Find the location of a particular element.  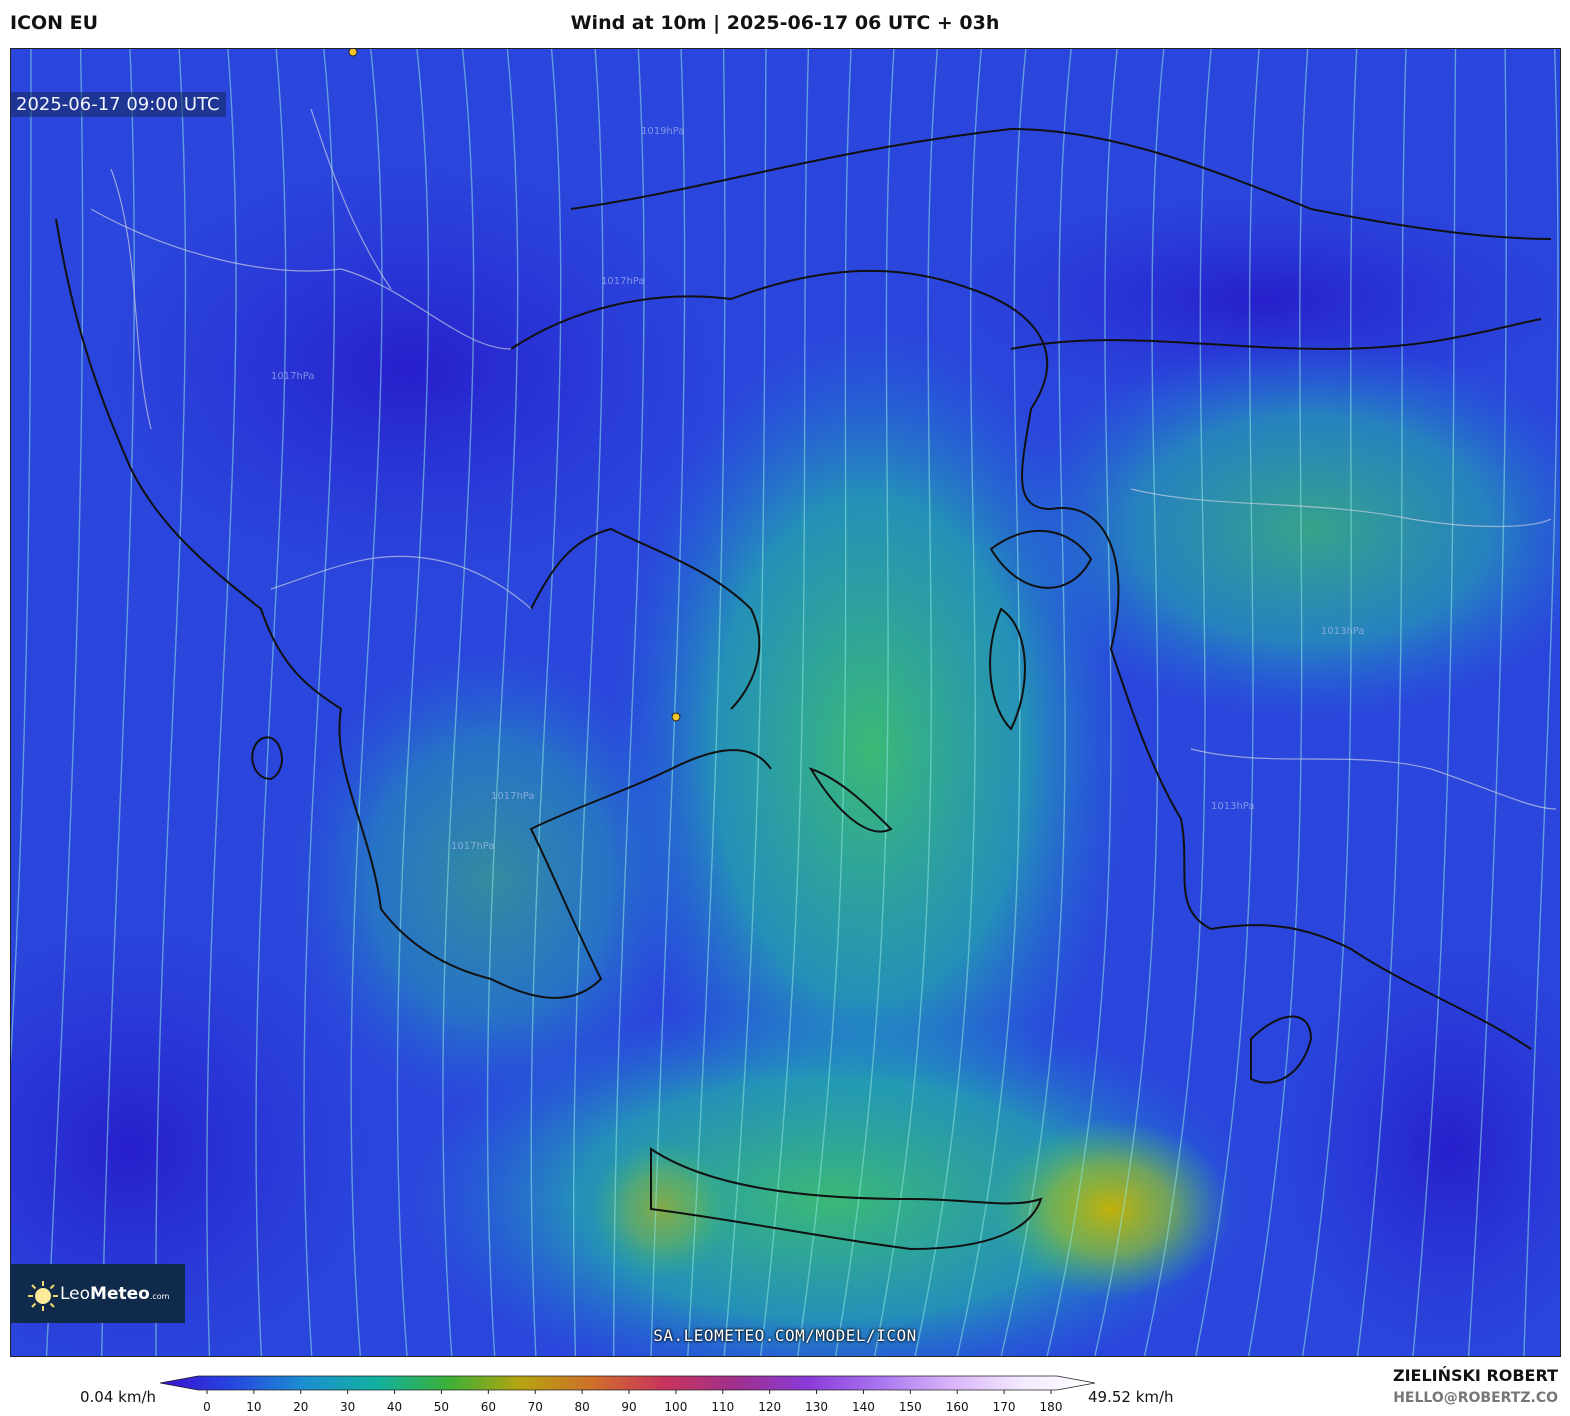

colorbar-bar is located at coordinates (627, 1383).